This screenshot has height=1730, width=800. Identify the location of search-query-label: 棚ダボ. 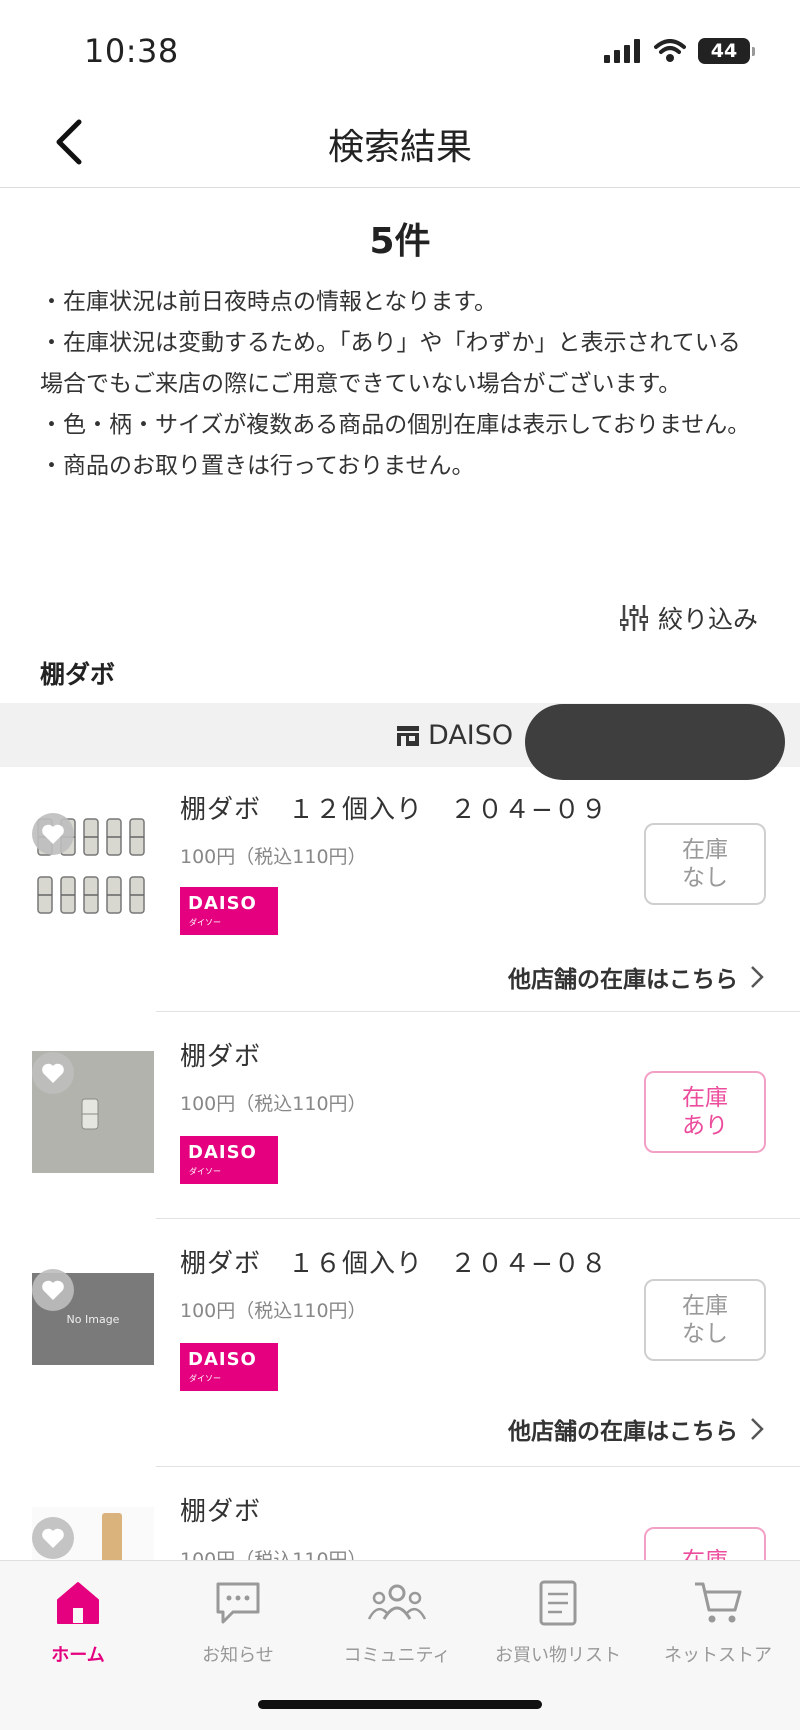
(78, 674).